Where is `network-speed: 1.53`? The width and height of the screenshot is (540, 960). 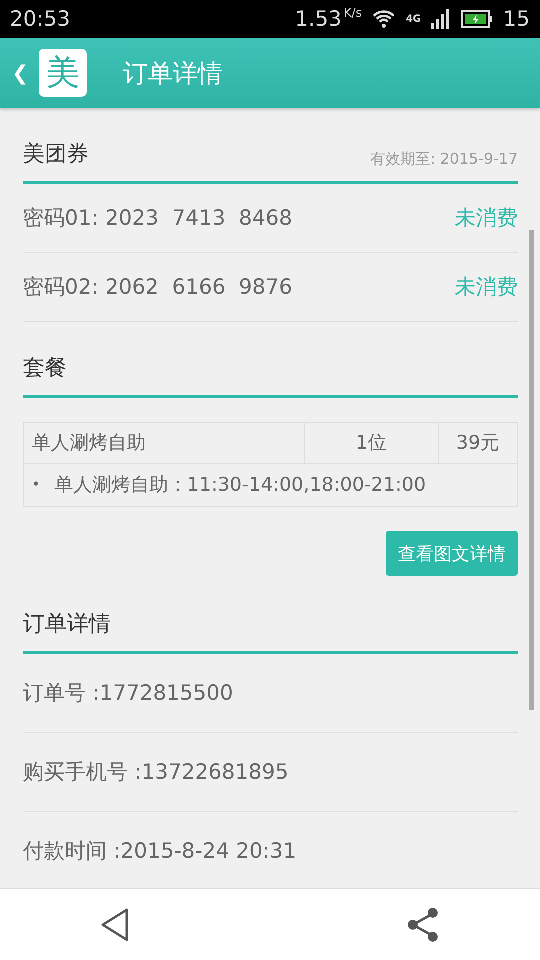
network-speed: 1.53 is located at coordinates (318, 19).